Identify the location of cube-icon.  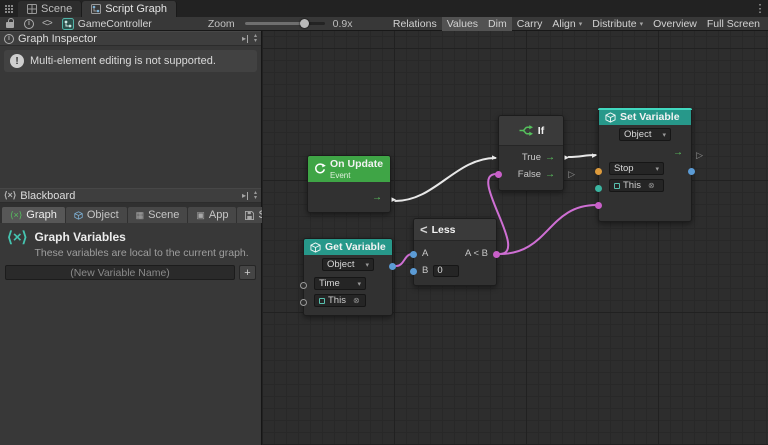
(610, 117).